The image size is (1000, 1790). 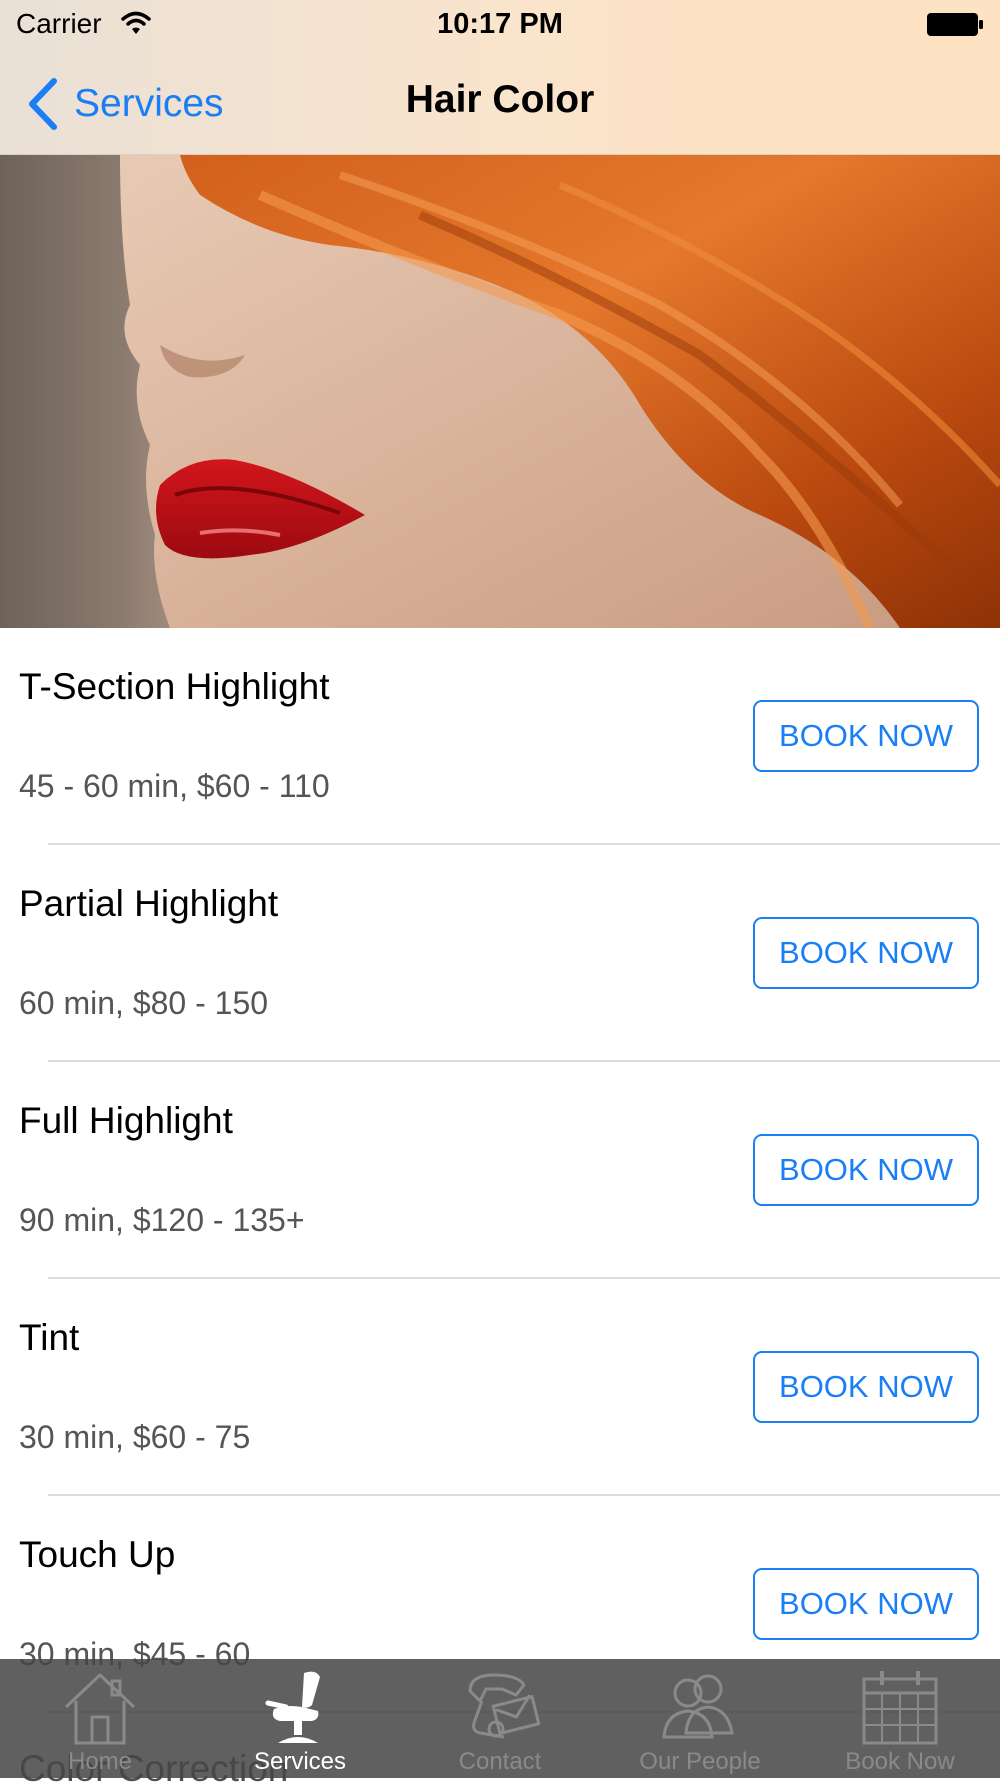 What do you see at coordinates (698, 1706) in the screenshot?
I see `people-icon` at bounding box center [698, 1706].